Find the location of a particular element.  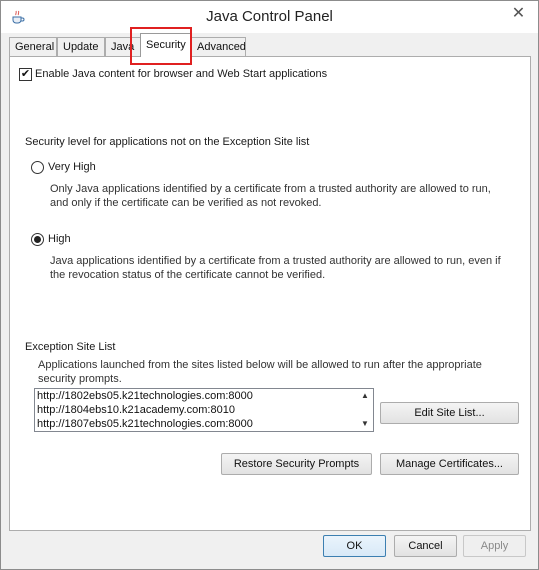

enable-java-checkbox: ✔ is located at coordinates (25, 74).